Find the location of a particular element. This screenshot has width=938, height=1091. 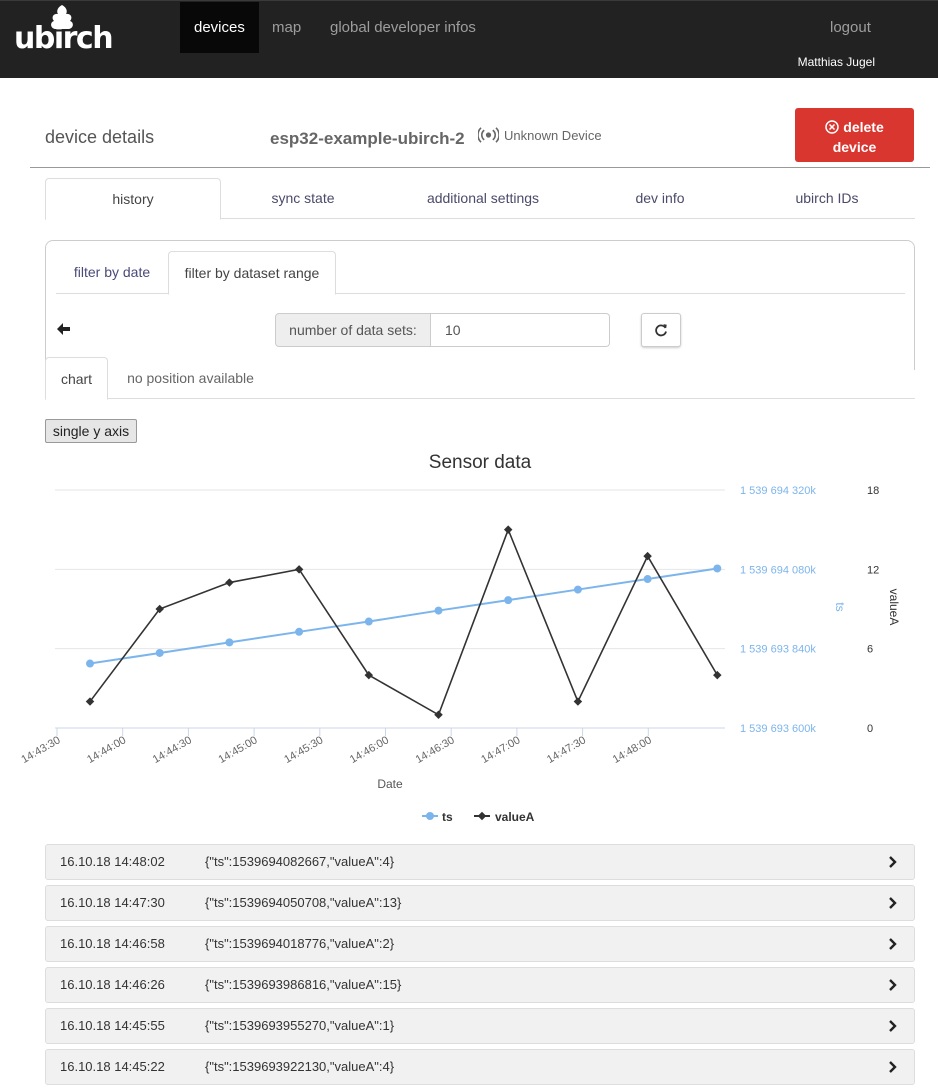

y-tick-label-ts: 1 539 694 320k is located at coordinates (778, 491).